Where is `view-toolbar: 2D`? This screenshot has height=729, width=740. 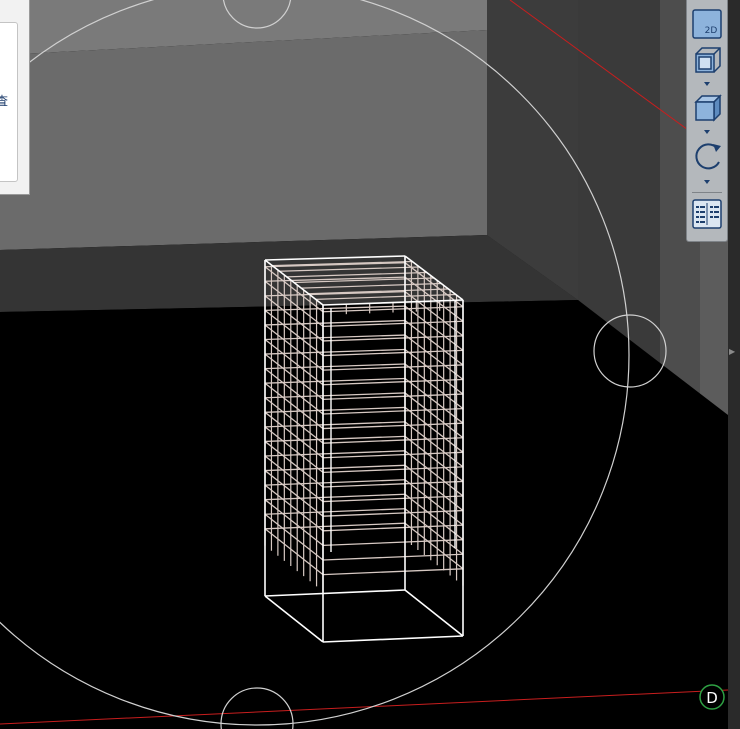 view-toolbar: 2D is located at coordinates (707, 121).